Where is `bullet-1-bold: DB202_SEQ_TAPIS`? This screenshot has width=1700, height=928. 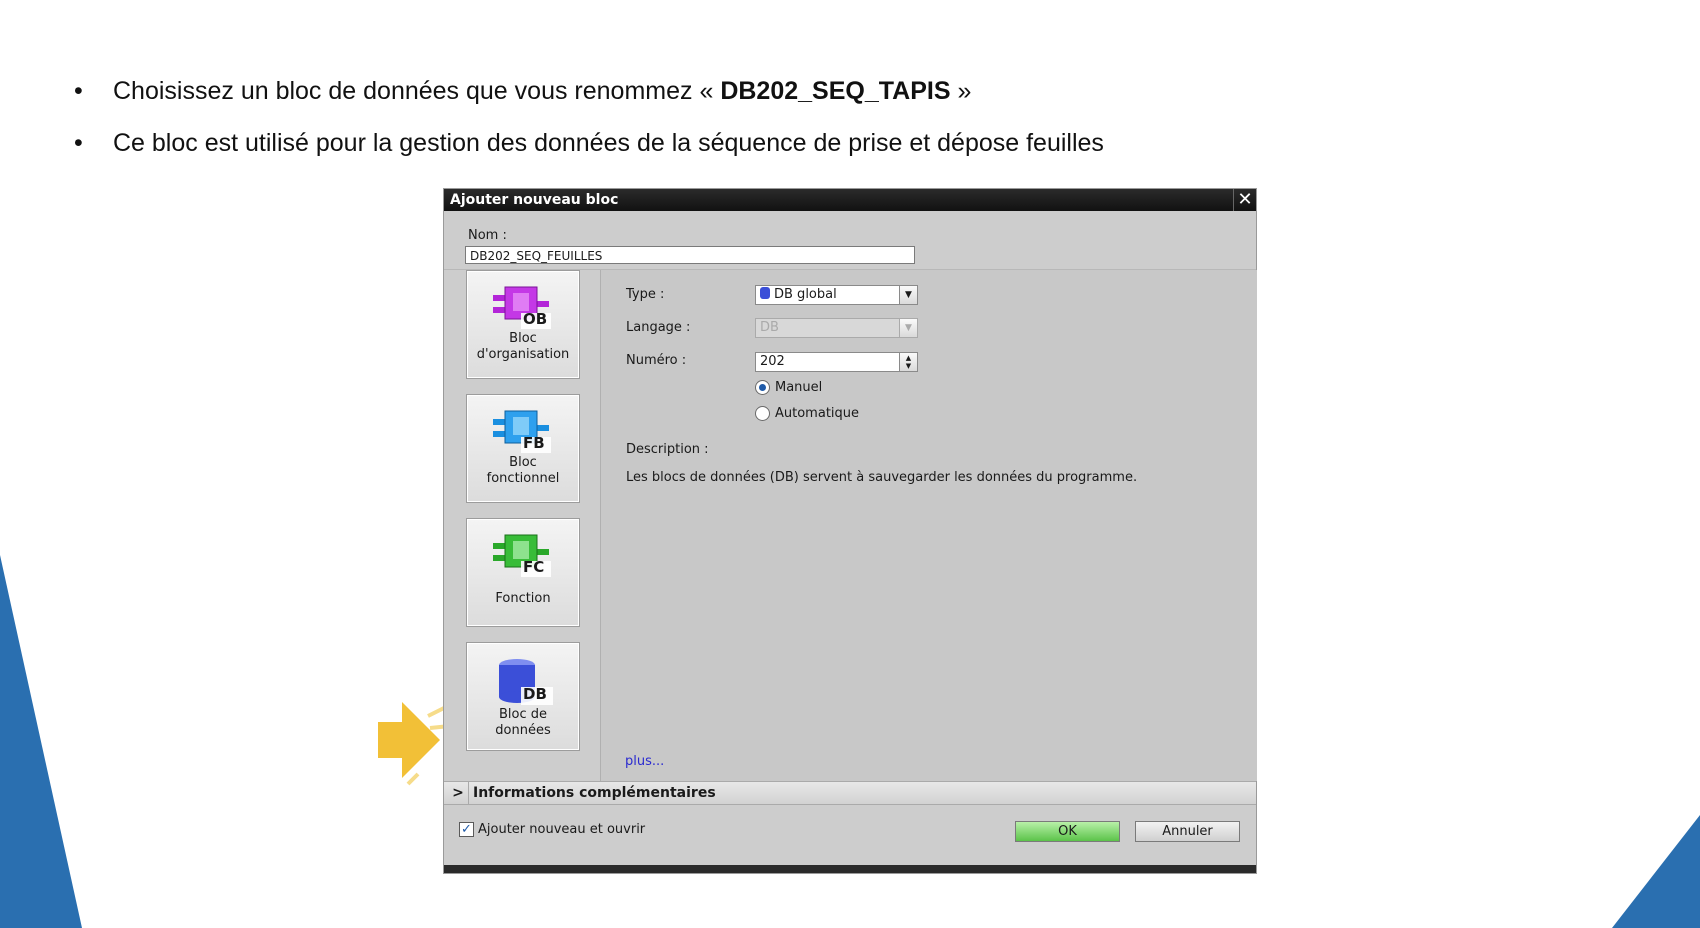
bullet-1-bold: DB202_SEQ_TAPIS is located at coordinates (835, 91).